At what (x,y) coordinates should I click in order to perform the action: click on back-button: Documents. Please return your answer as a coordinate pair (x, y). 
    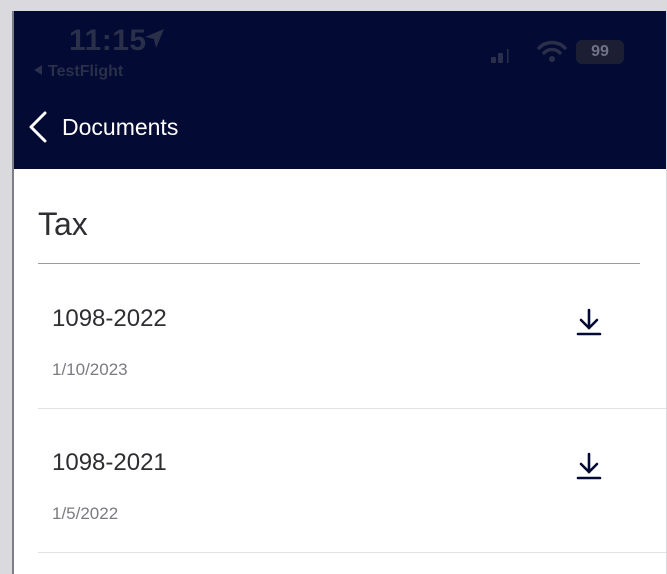
    Looking at the image, I should click on (103, 127).